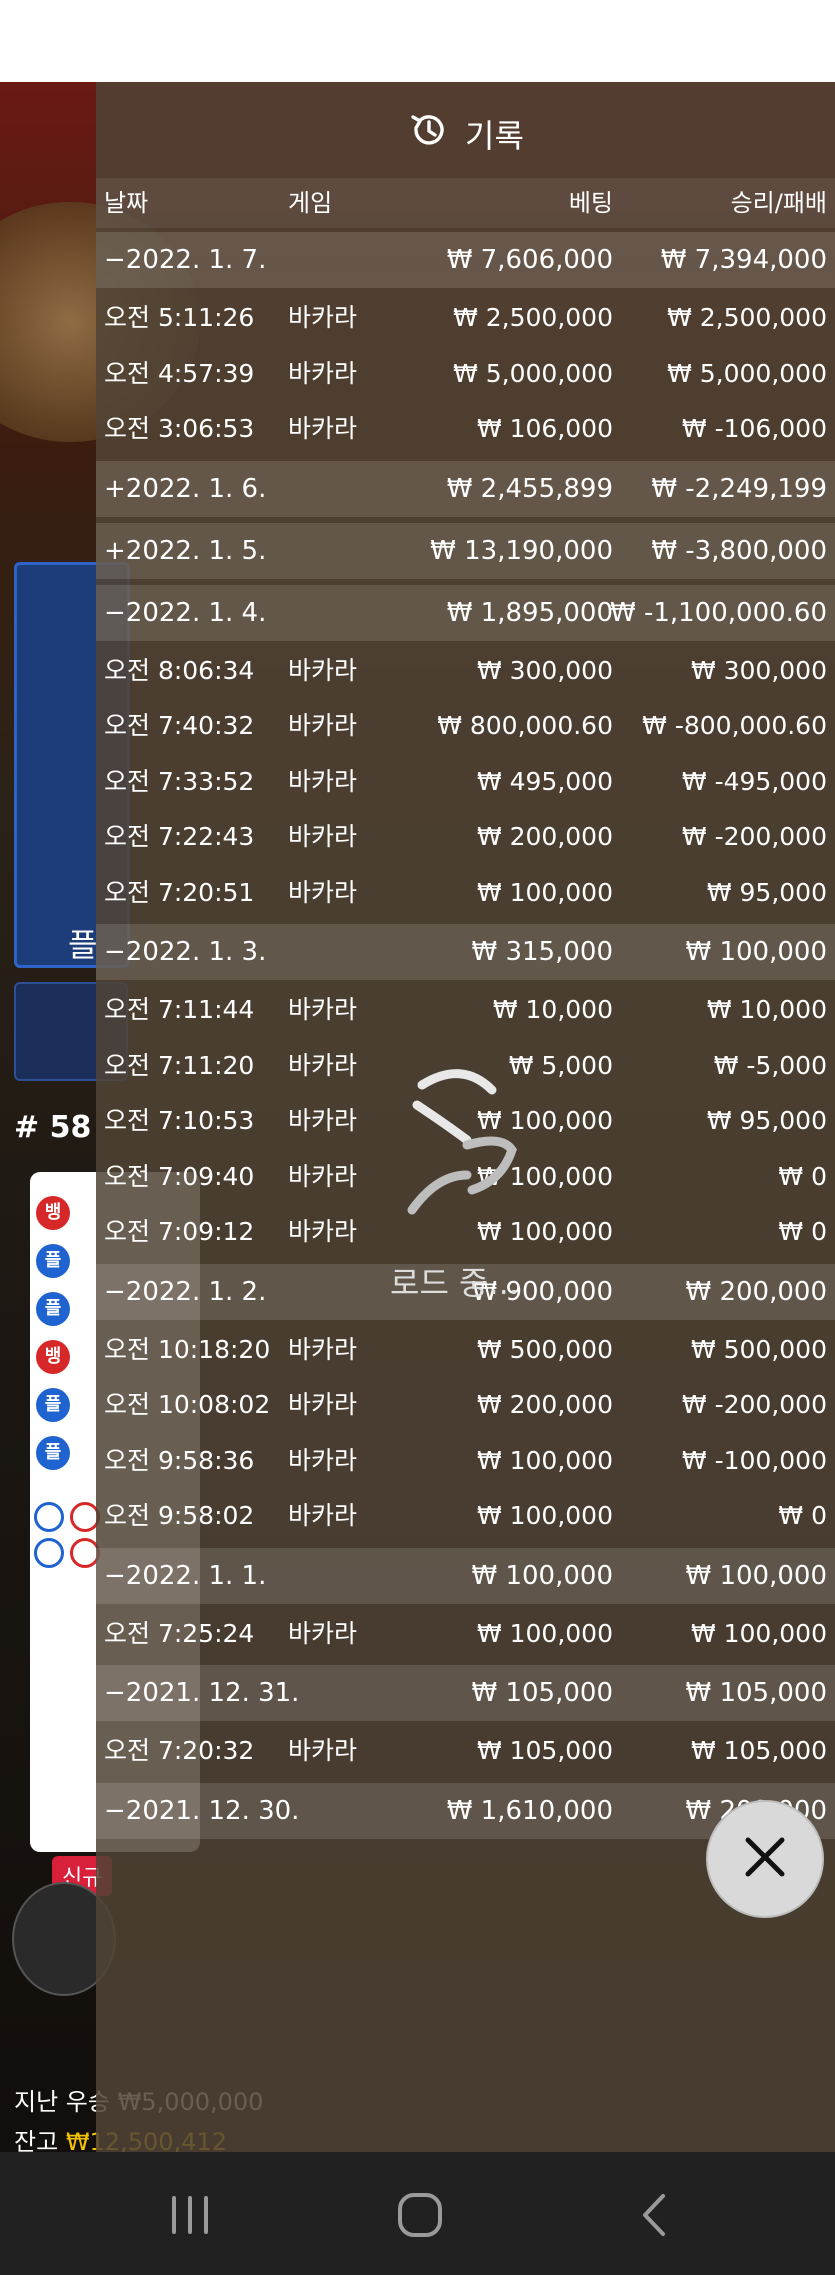 The width and height of the screenshot is (835, 2275). I want to click on cell-date: −2022. 1. 2., so click(185, 1291).